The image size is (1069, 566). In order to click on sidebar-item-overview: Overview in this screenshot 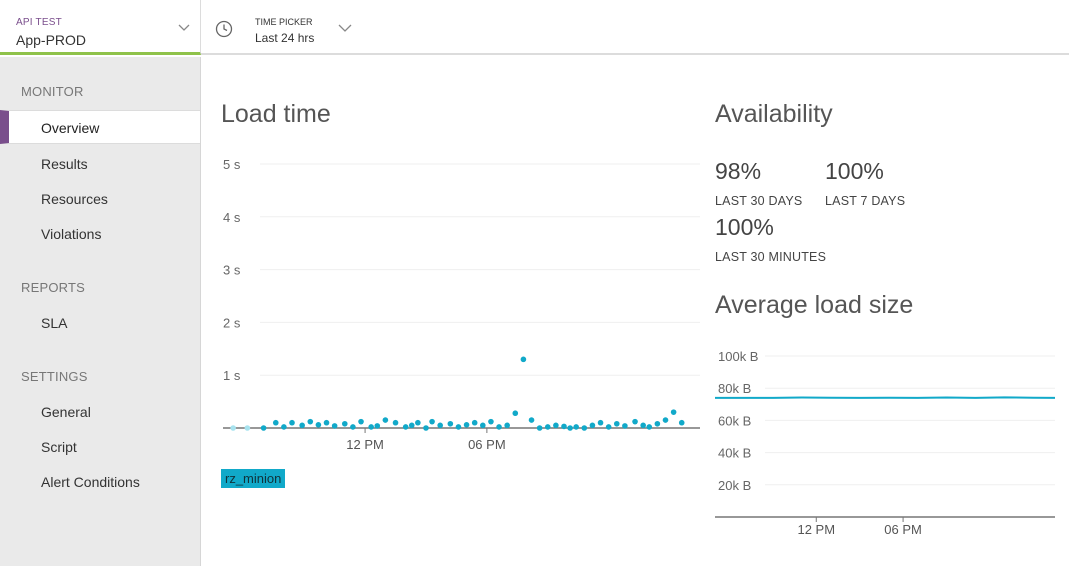, I will do `click(100, 127)`.